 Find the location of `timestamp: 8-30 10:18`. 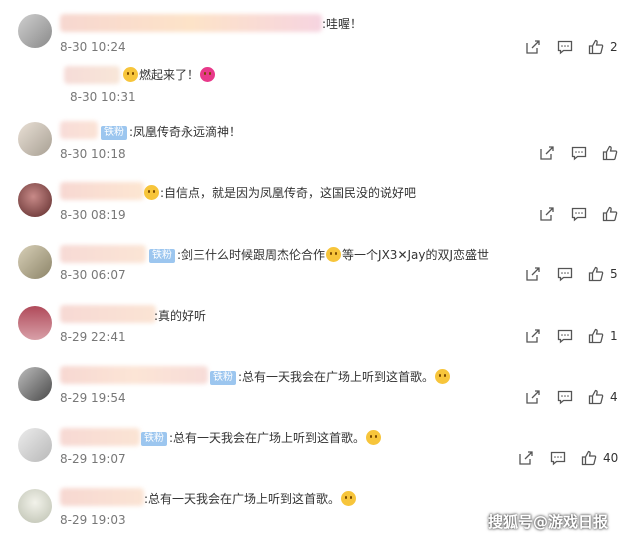

timestamp: 8-30 10:18 is located at coordinates (93, 154).